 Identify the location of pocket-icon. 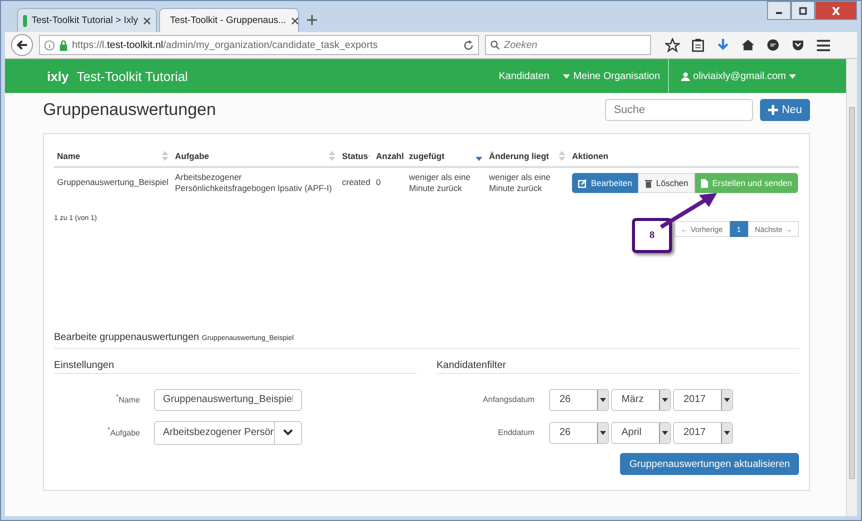
(798, 45).